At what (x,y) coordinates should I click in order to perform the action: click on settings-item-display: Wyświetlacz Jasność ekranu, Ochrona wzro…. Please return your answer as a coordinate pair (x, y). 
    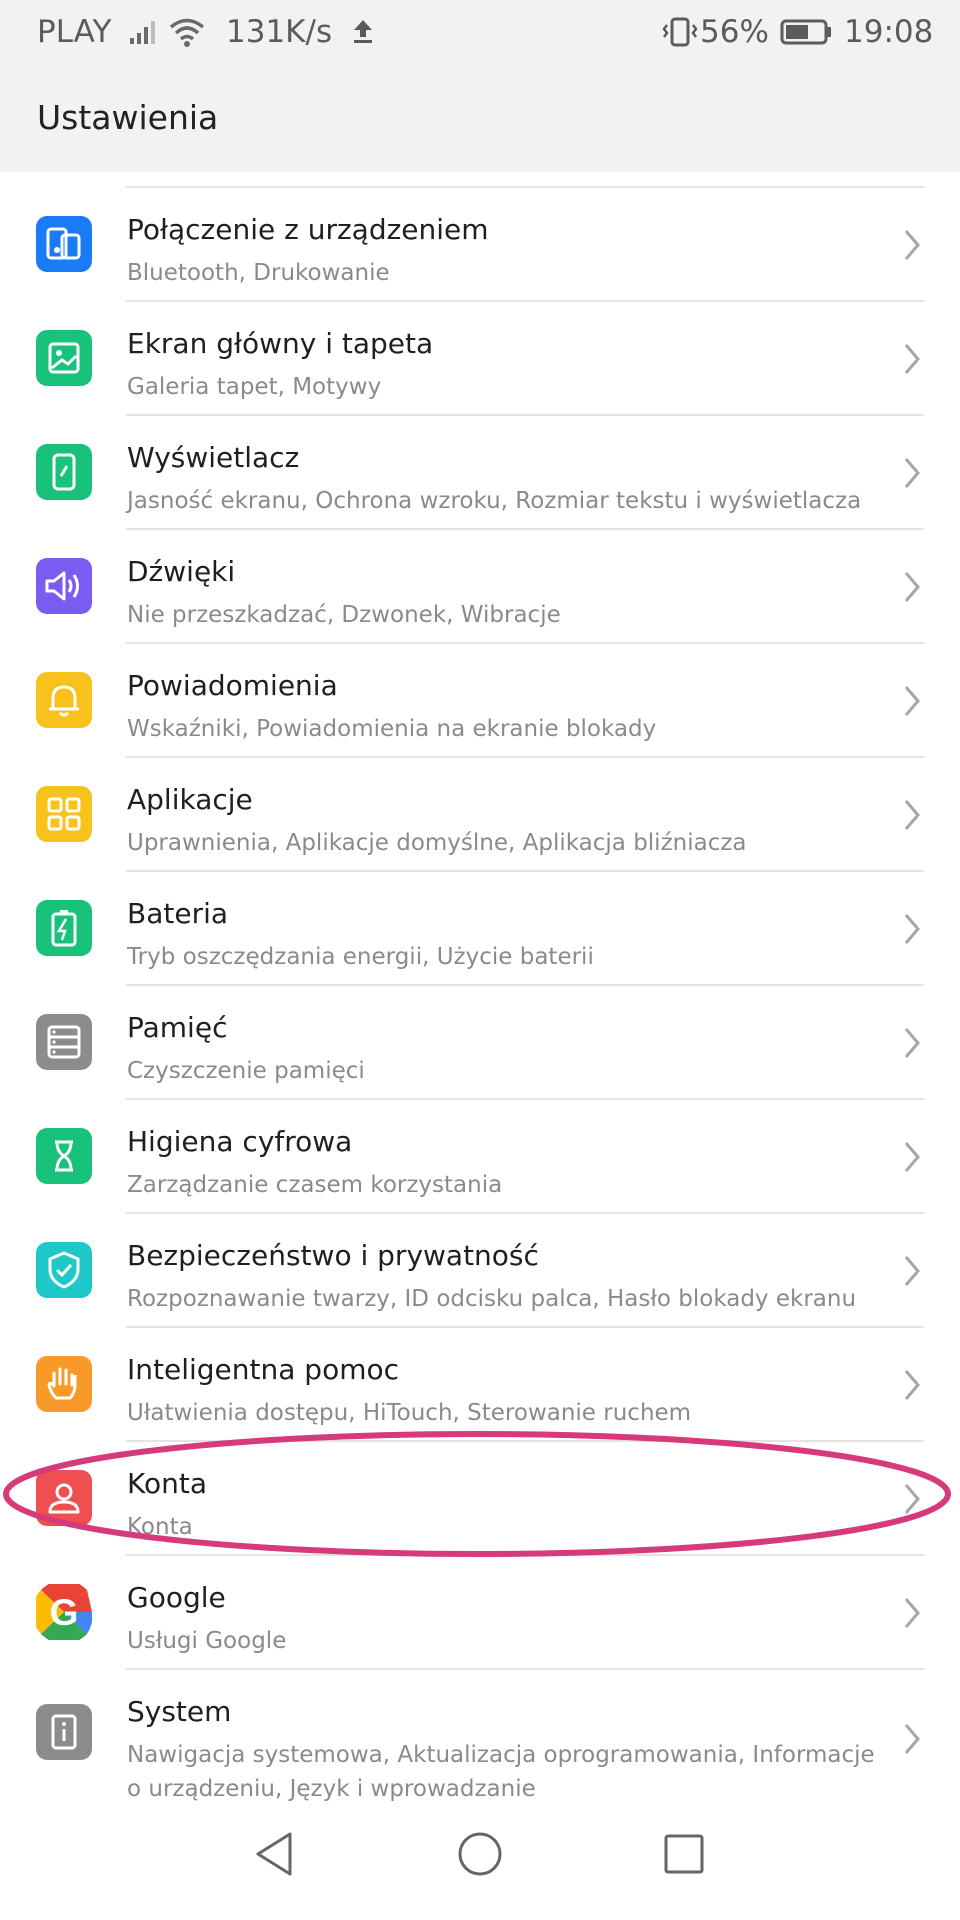
    Looking at the image, I should click on (480, 473).